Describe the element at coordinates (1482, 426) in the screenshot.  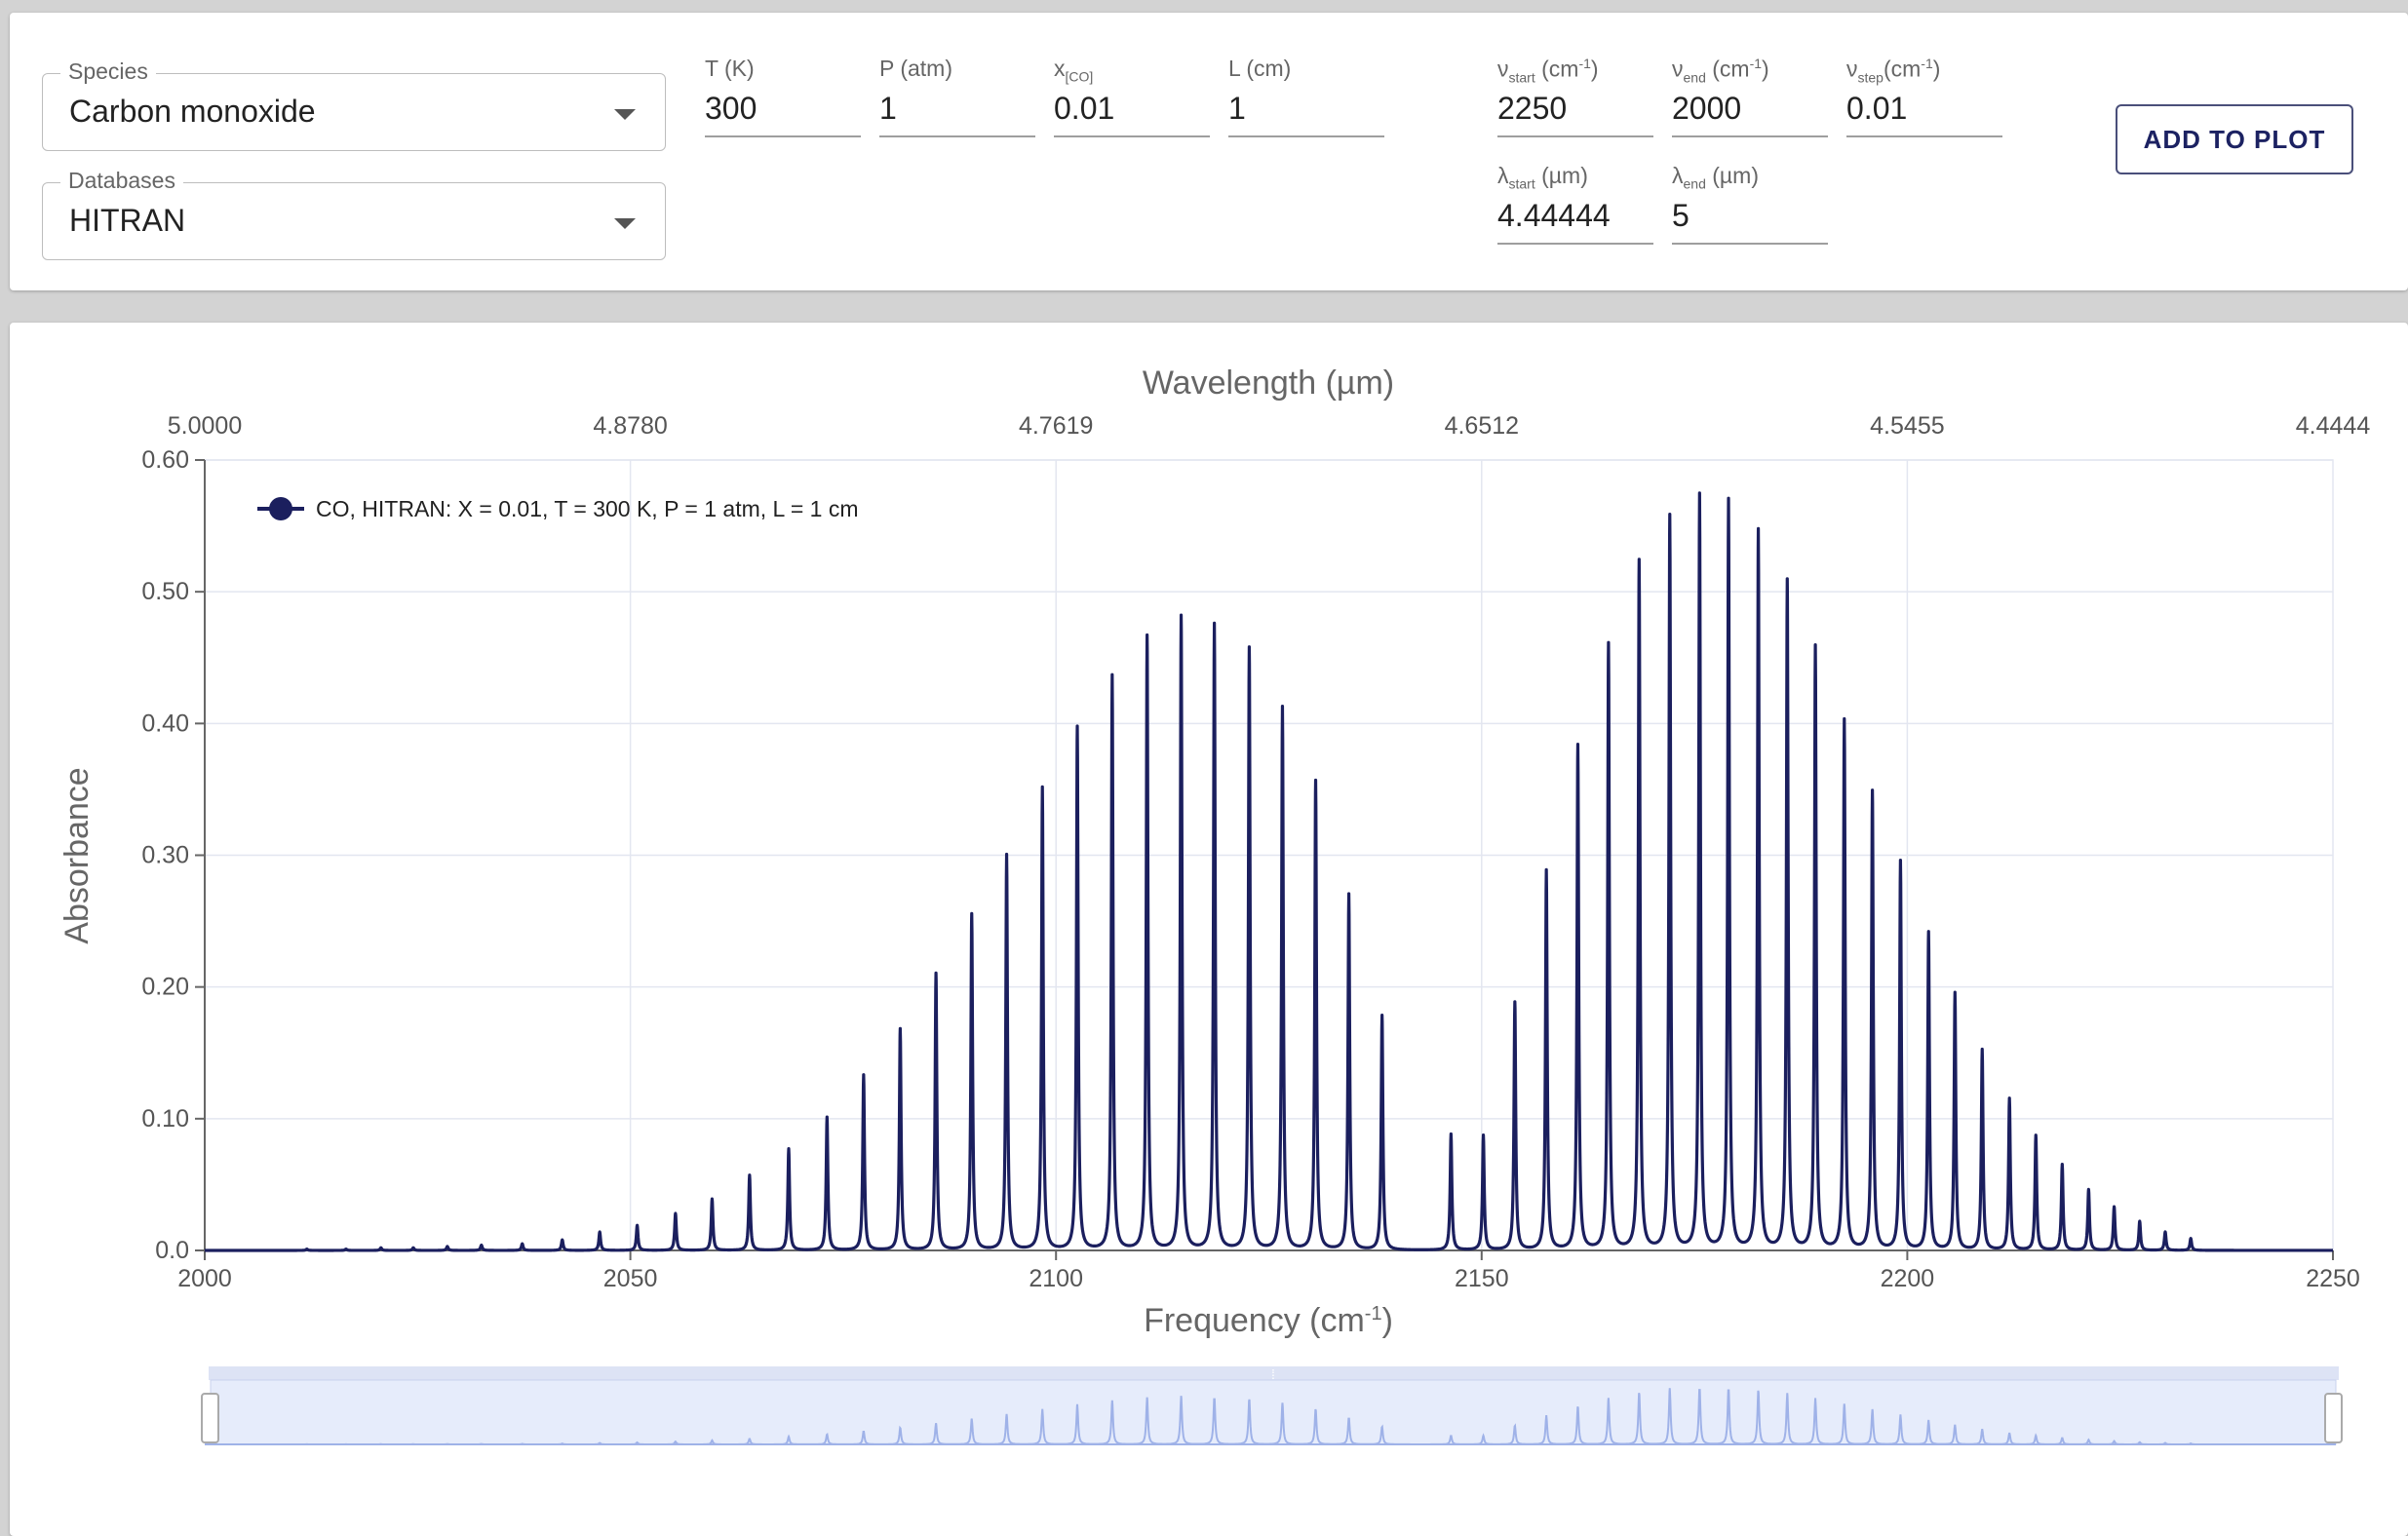
I see `top-tick-label: 4.6512` at that location.